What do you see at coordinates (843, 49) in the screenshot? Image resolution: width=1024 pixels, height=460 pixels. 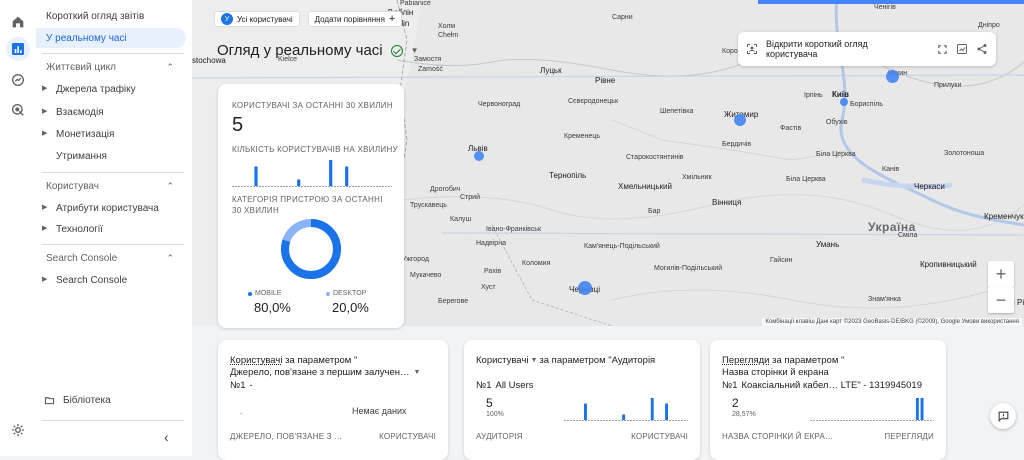 I see `open-snapshot-link: Відкрити короткий огляд користувача` at bounding box center [843, 49].